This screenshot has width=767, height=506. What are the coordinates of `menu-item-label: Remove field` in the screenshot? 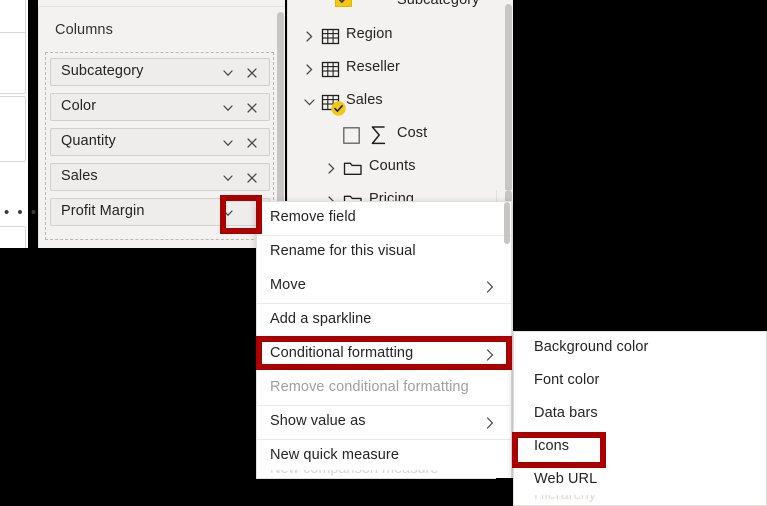 It's located at (313, 217).